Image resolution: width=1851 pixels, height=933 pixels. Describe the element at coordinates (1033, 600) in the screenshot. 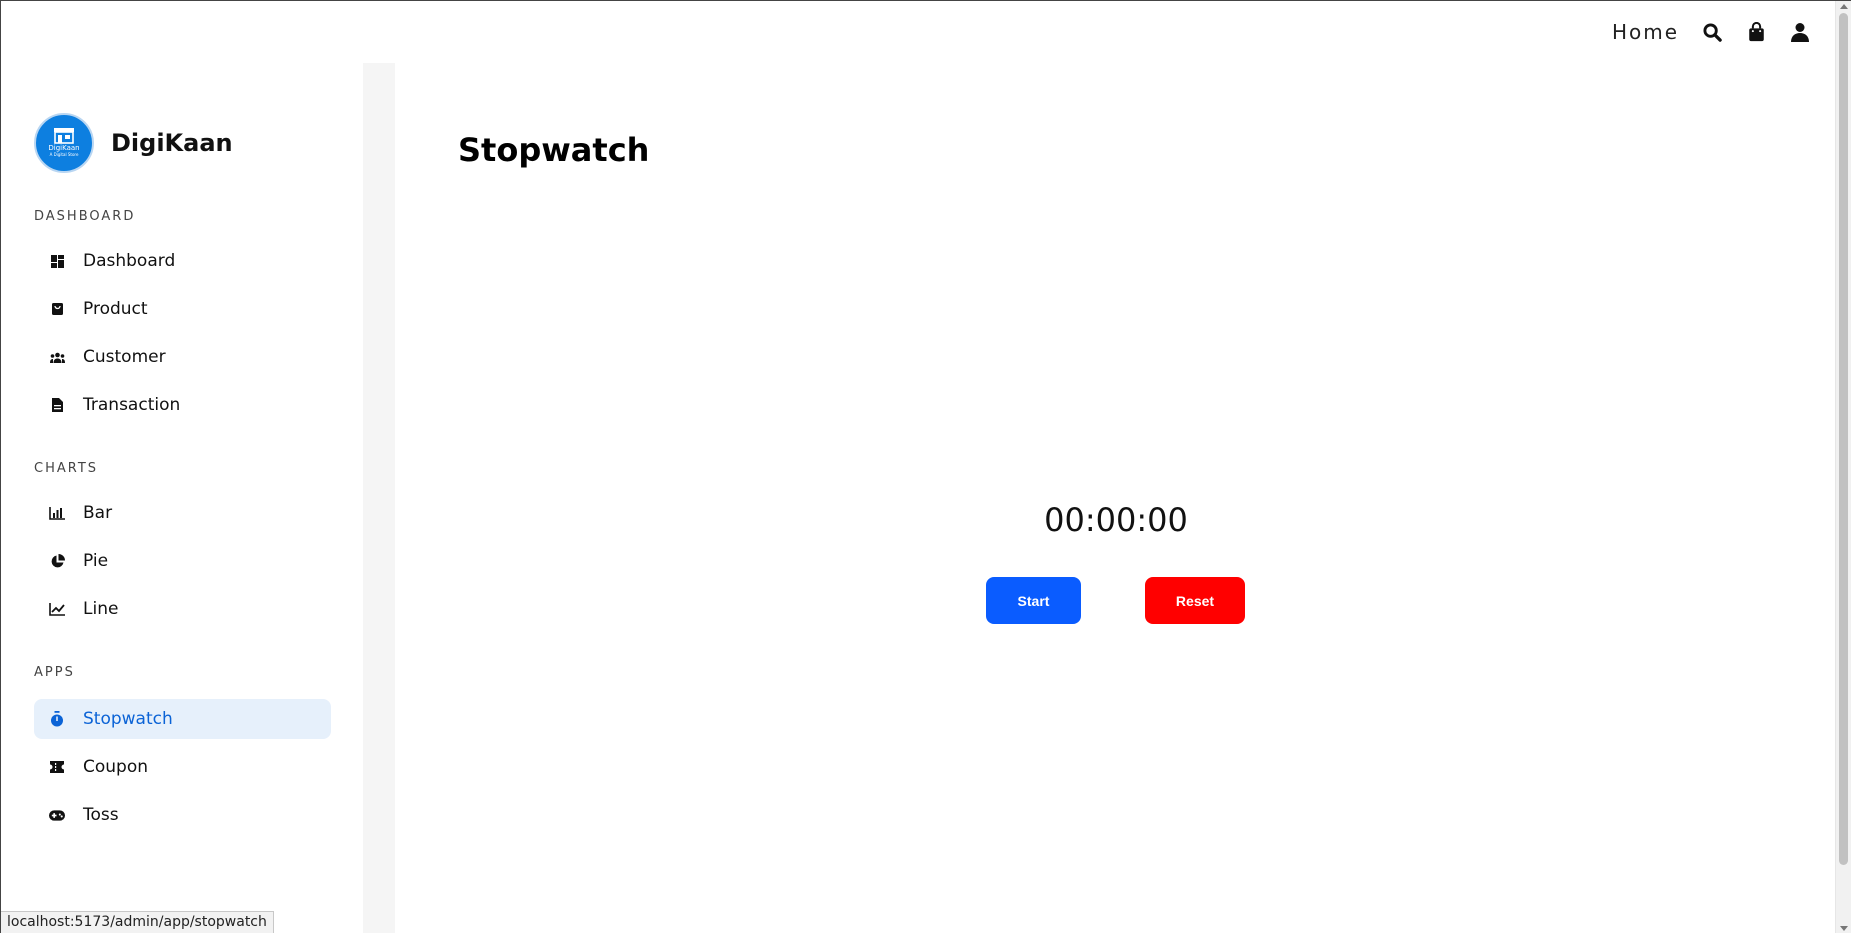

I see `start-button: Start` at that location.